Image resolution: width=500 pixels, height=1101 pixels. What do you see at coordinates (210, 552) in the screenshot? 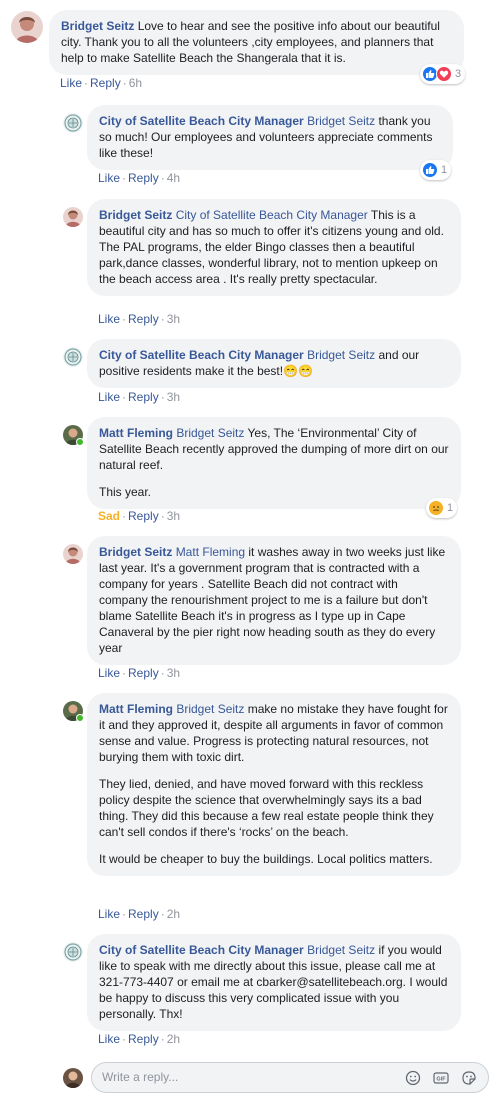
I see `comment-mention: Matt Fleming` at bounding box center [210, 552].